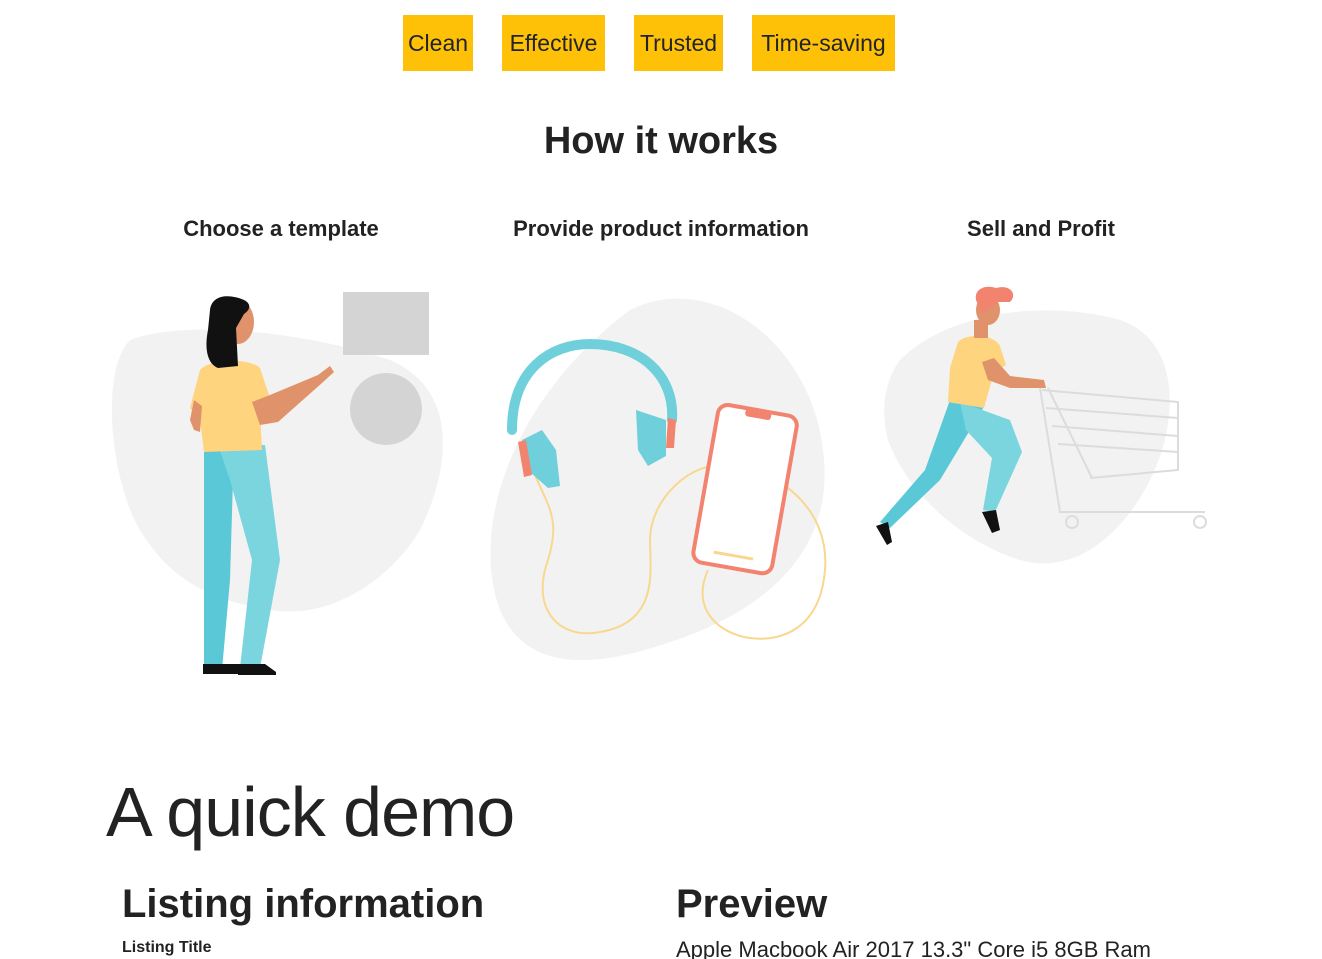 The width and height of the screenshot is (1322, 959). I want to click on background-blob, so click(1027, 437).